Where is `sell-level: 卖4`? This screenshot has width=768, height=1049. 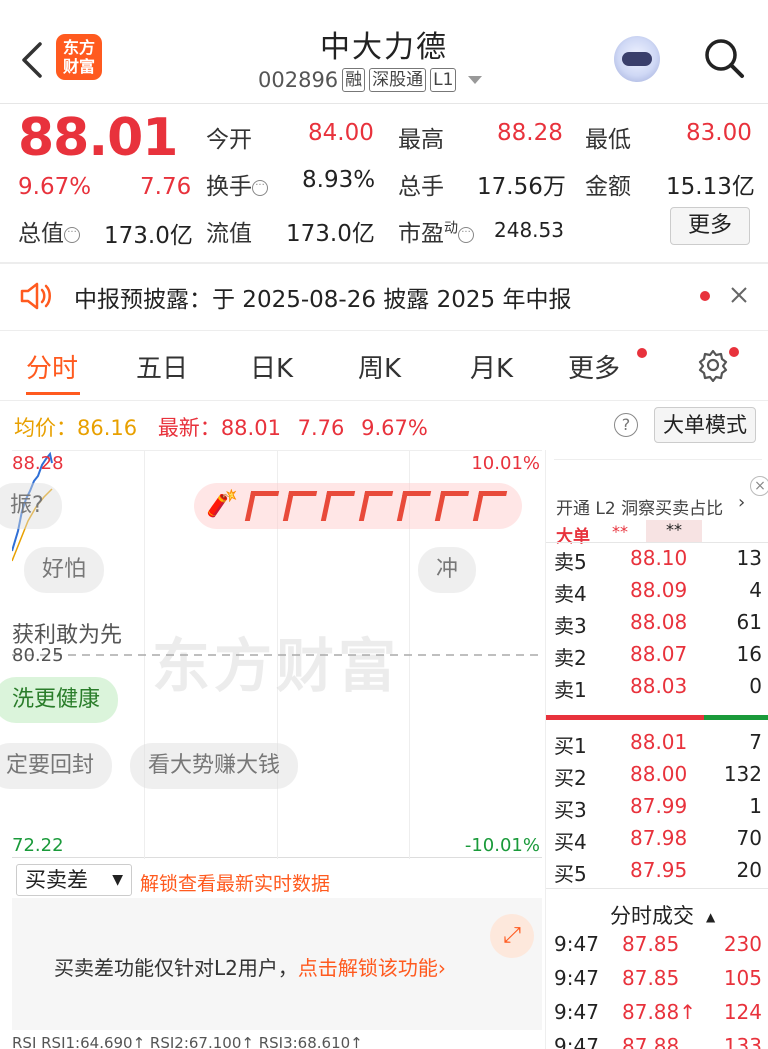
sell-level: 卖4 is located at coordinates (570, 594).